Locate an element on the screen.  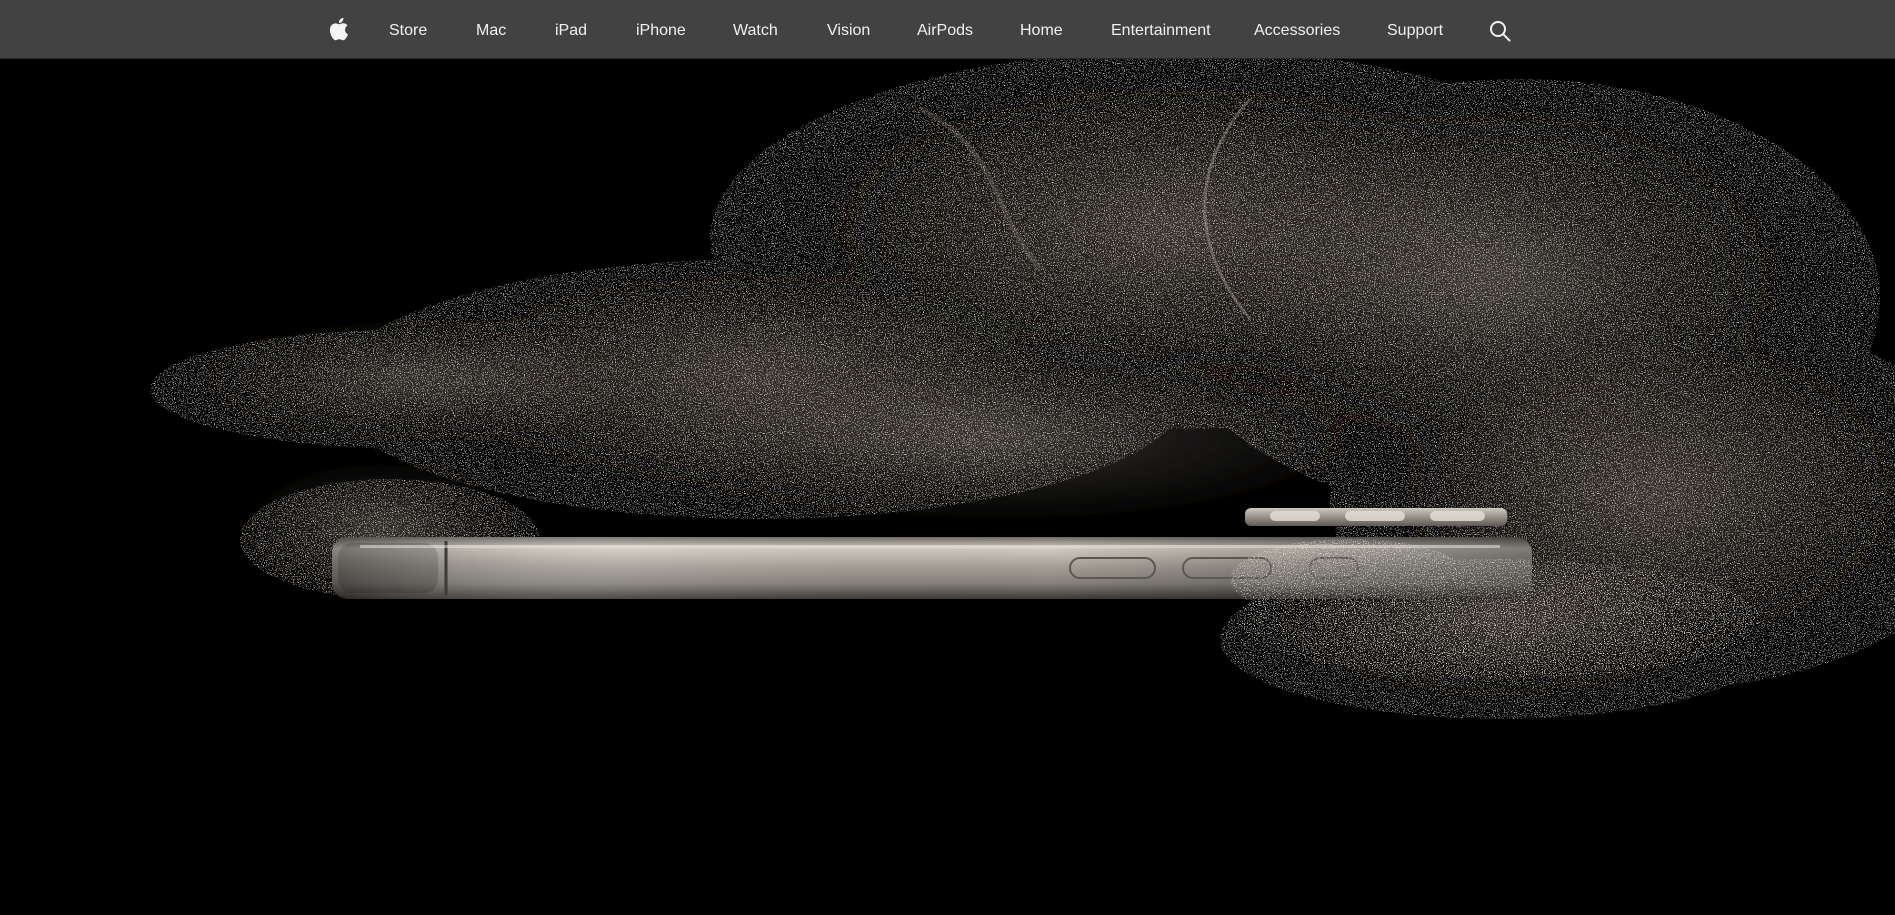
nav-item-ipad: iPad is located at coordinates (571, 29).